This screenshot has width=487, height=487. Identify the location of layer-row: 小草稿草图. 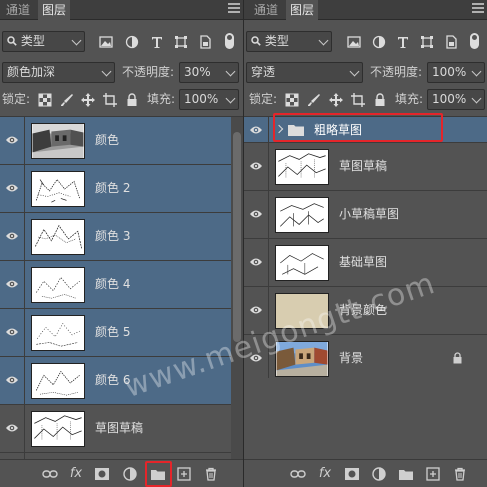
(365, 215).